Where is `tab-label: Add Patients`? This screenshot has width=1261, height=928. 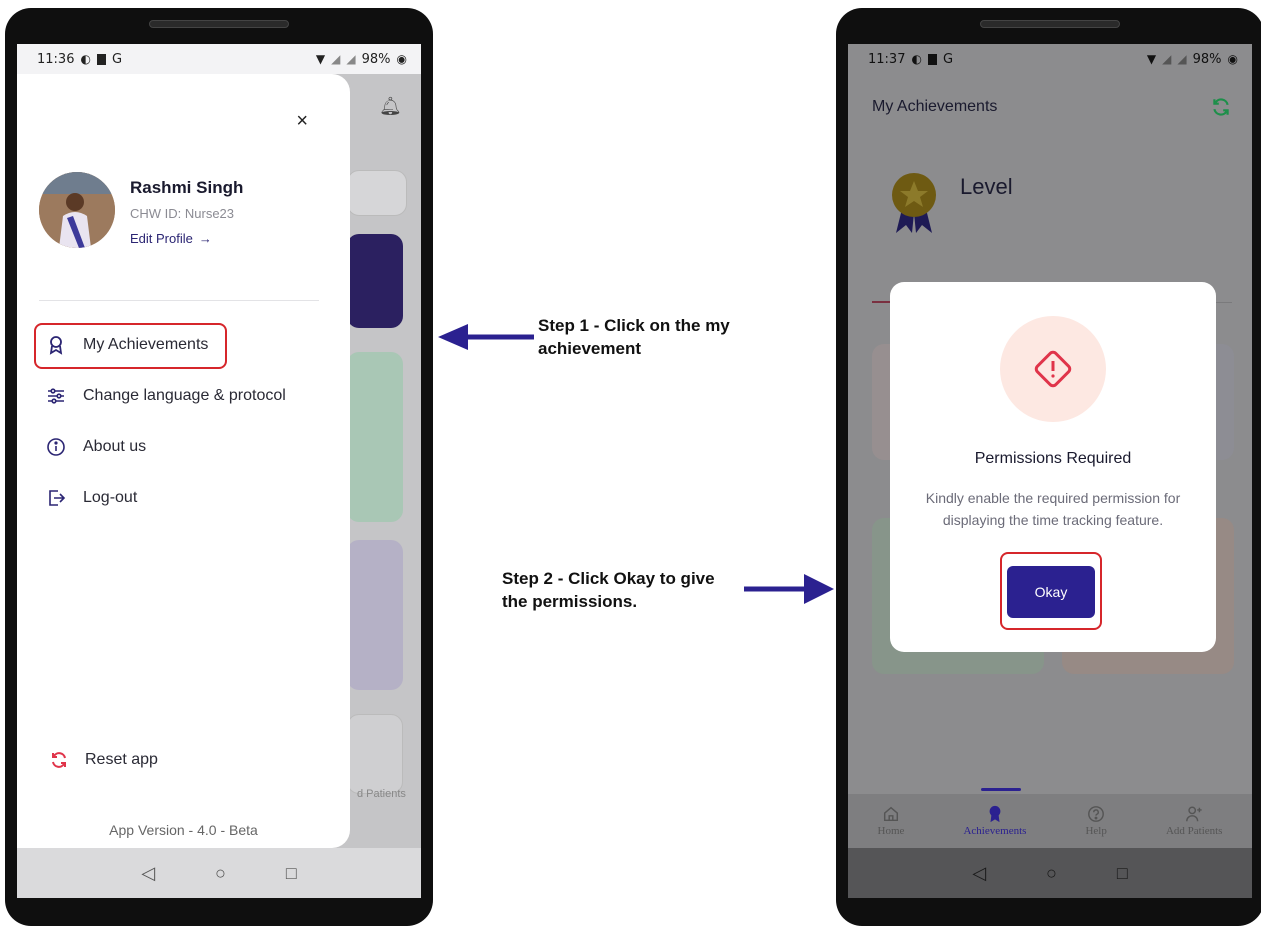 tab-label: Add Patients is located at coordinates (1194, 831).